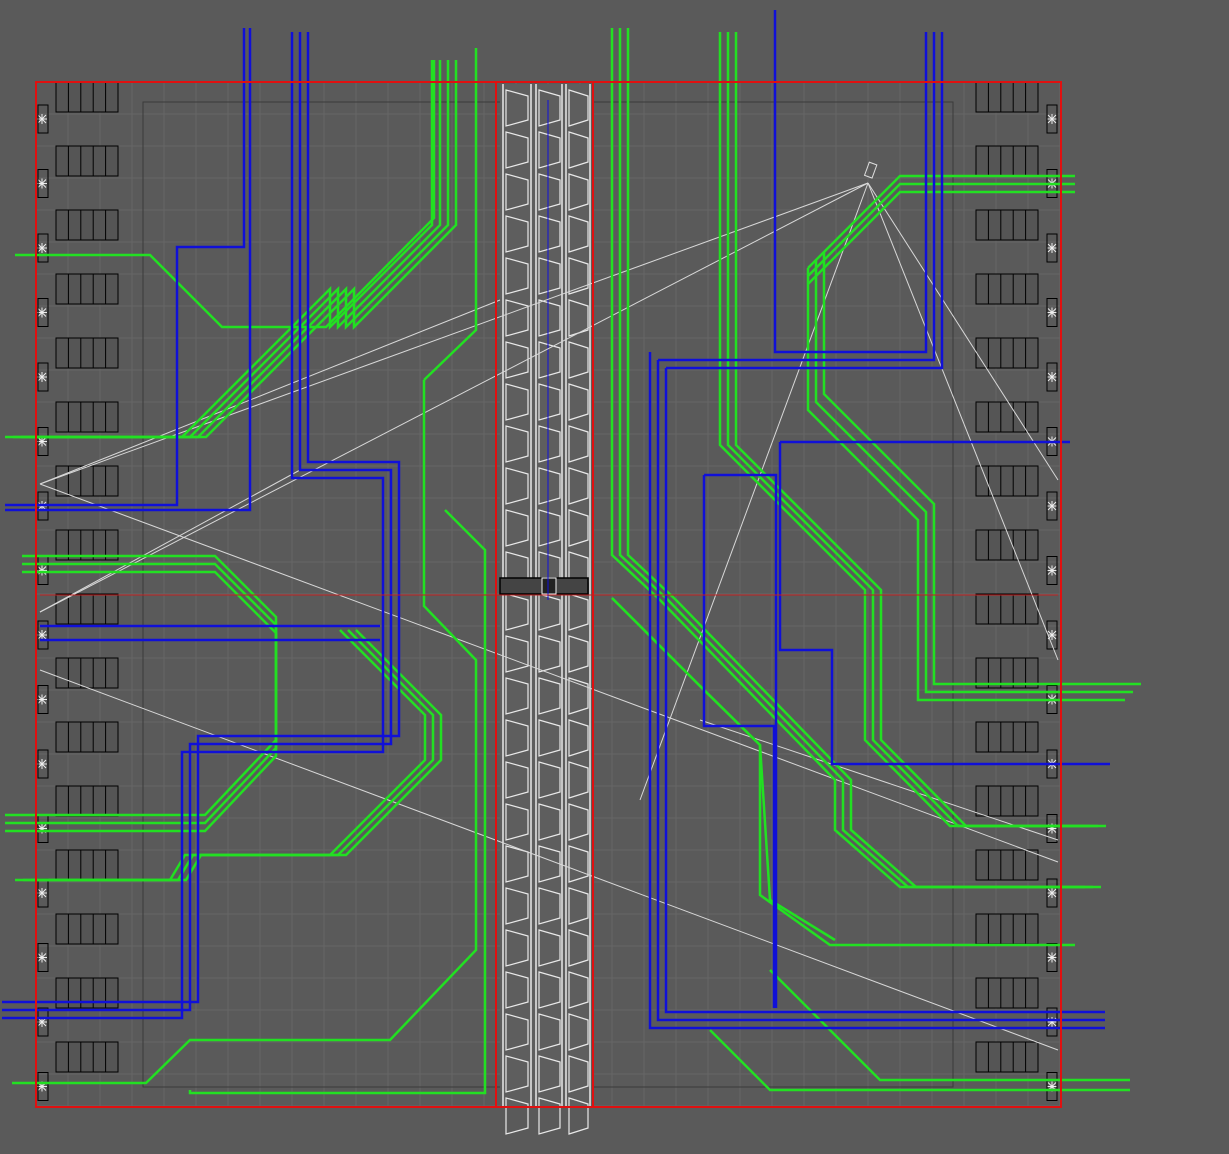 The width and height of the screenshot is (1229, 1154). Describe the element at coordinates (549, 586) in the screenshot. I see `strip-joint-core` at that location.